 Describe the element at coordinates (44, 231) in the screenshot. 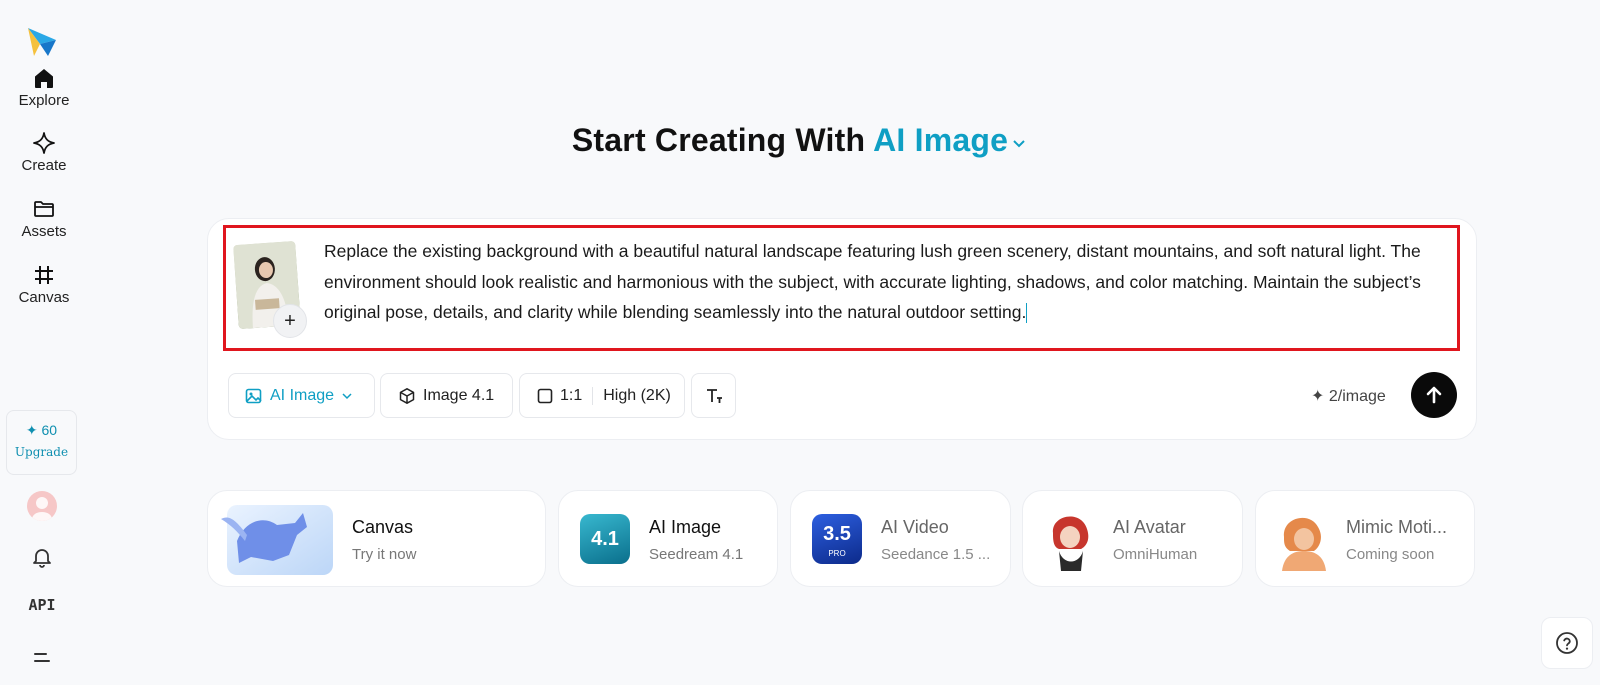

I see `sidebar-item-label: Assets` at that location.